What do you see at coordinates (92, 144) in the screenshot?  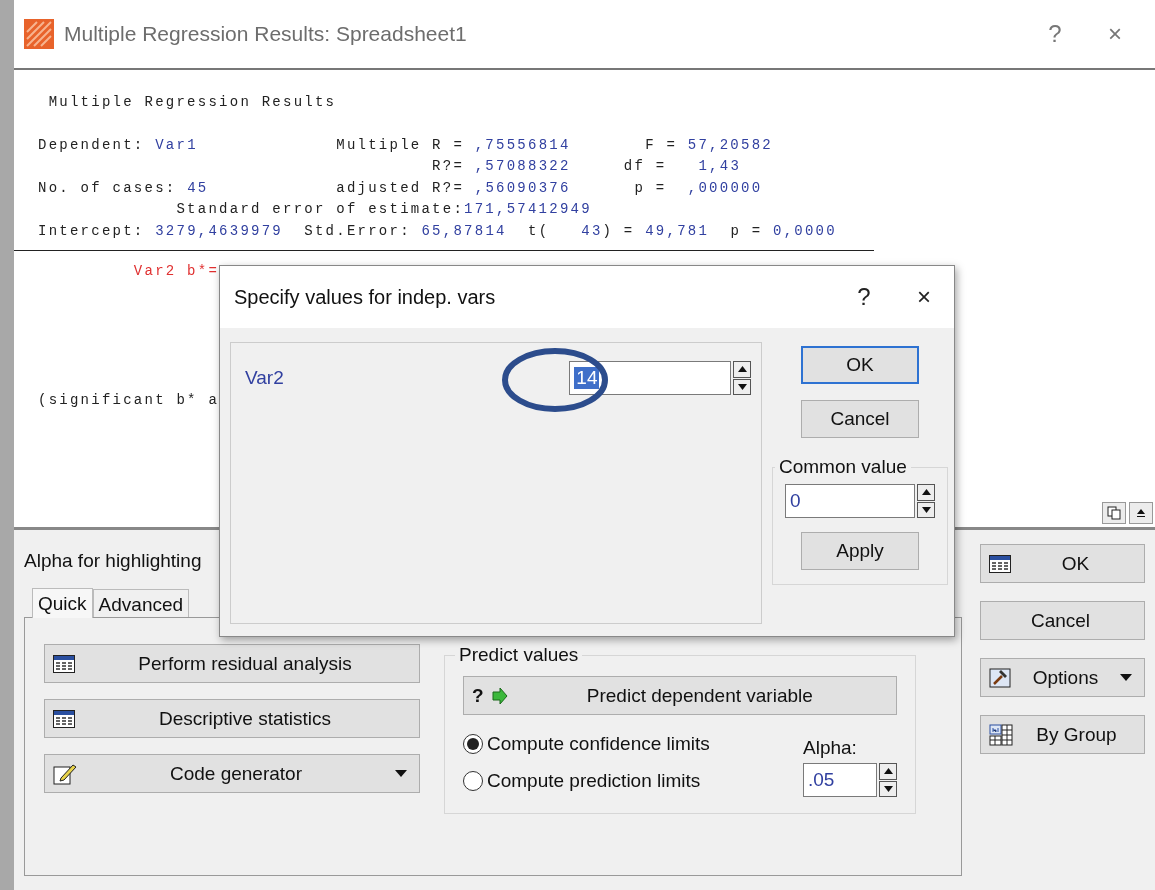 I see `report-label: Dependent:` at bounding box center [92, 144].